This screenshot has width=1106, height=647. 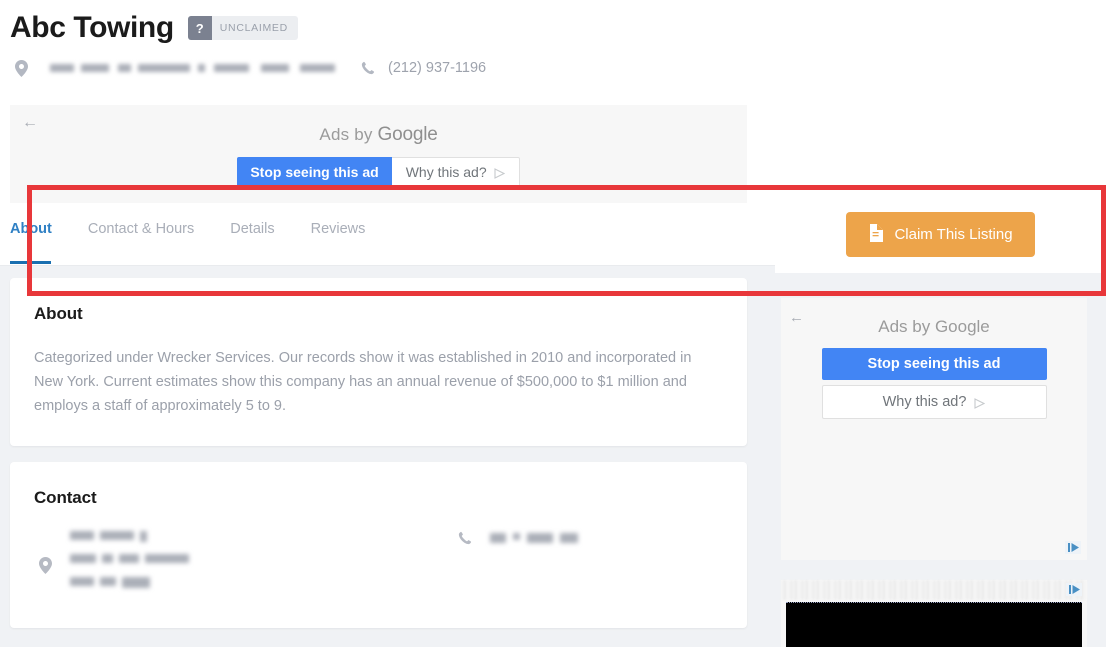 I want to click on section-tabs: About Contact & Hours Details Reviews, so click(x=387, y=242).